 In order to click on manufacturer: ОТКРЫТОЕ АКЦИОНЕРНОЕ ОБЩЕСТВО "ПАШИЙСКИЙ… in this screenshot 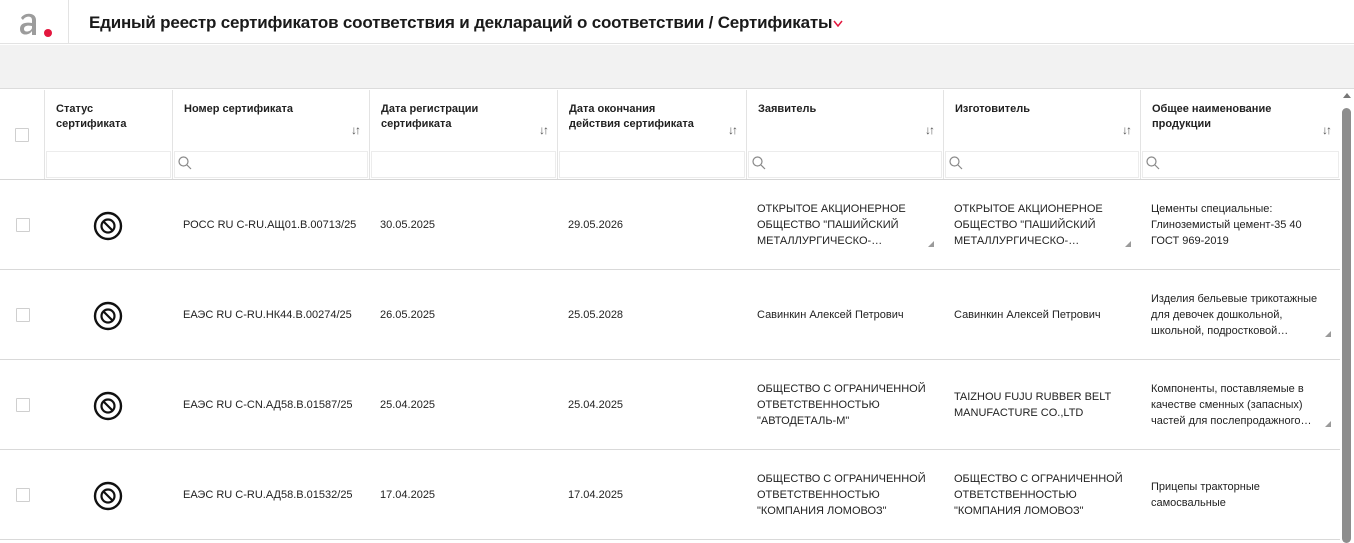, I will do `click(1041, 224)`.